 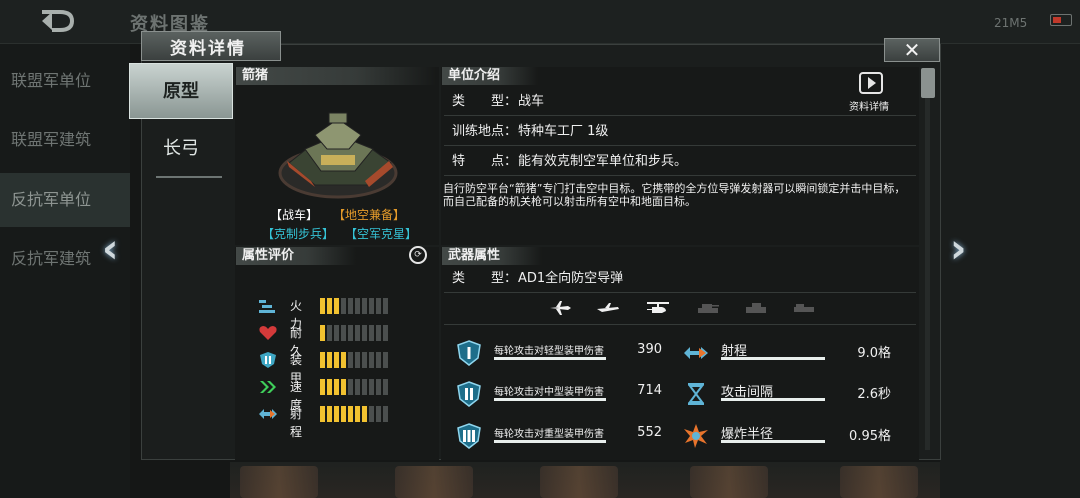 I want to click on armor-heavy-icon, so click(x=469, y=436).